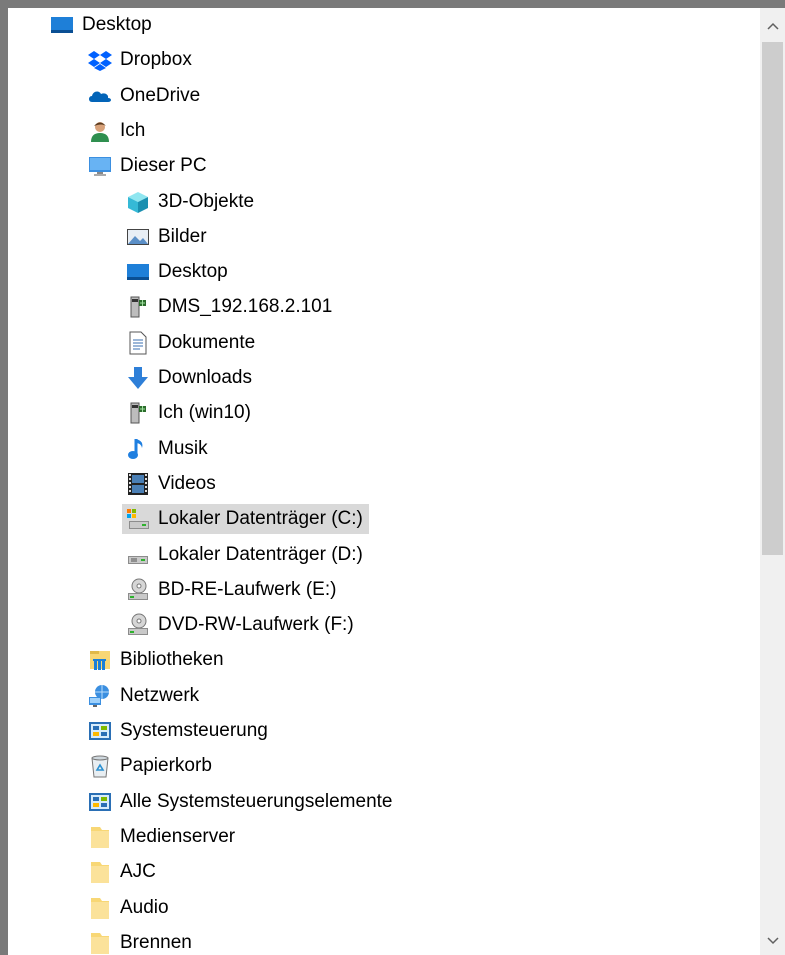 This screenshot has height=955, width=785. I want to click on tree-item: Papierkorb, so click(150, 766).